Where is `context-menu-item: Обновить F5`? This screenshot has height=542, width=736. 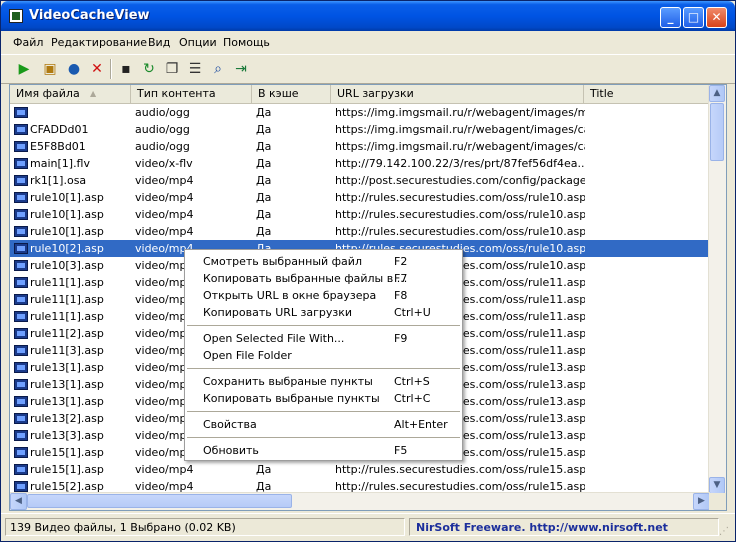 context-menu-item: Обновить F5 is located at coordinates (323, 450).